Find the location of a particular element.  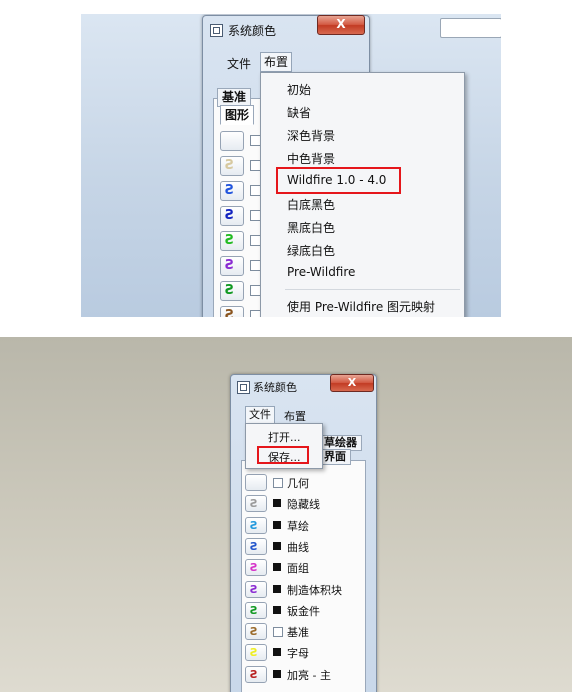

color-row-label: 钣金件 is located at coordinates (303, 611).